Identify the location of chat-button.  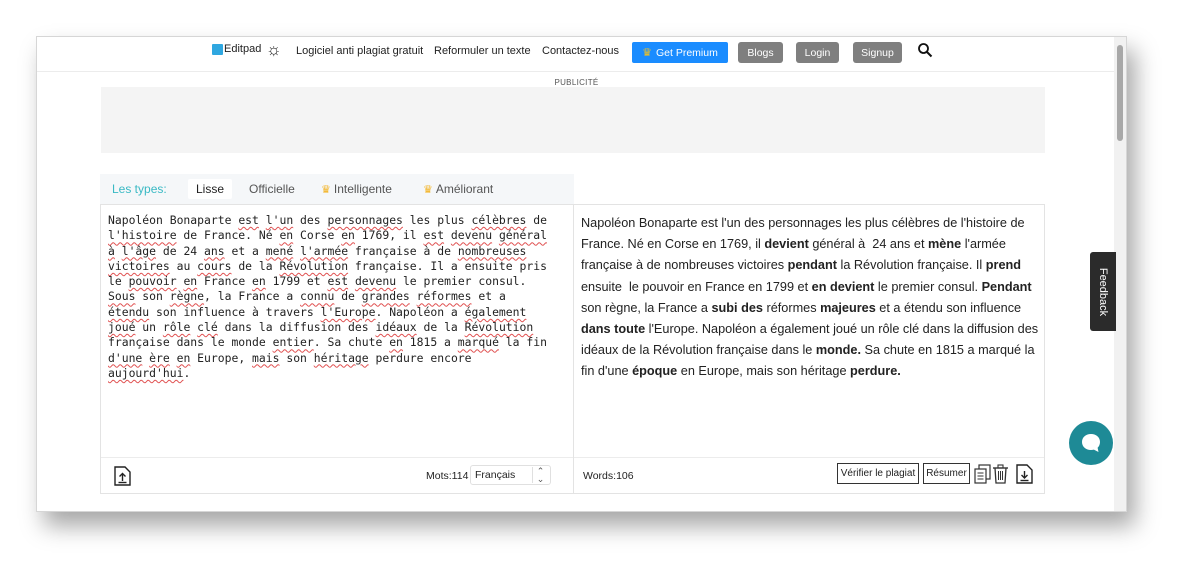
(1091, 443).